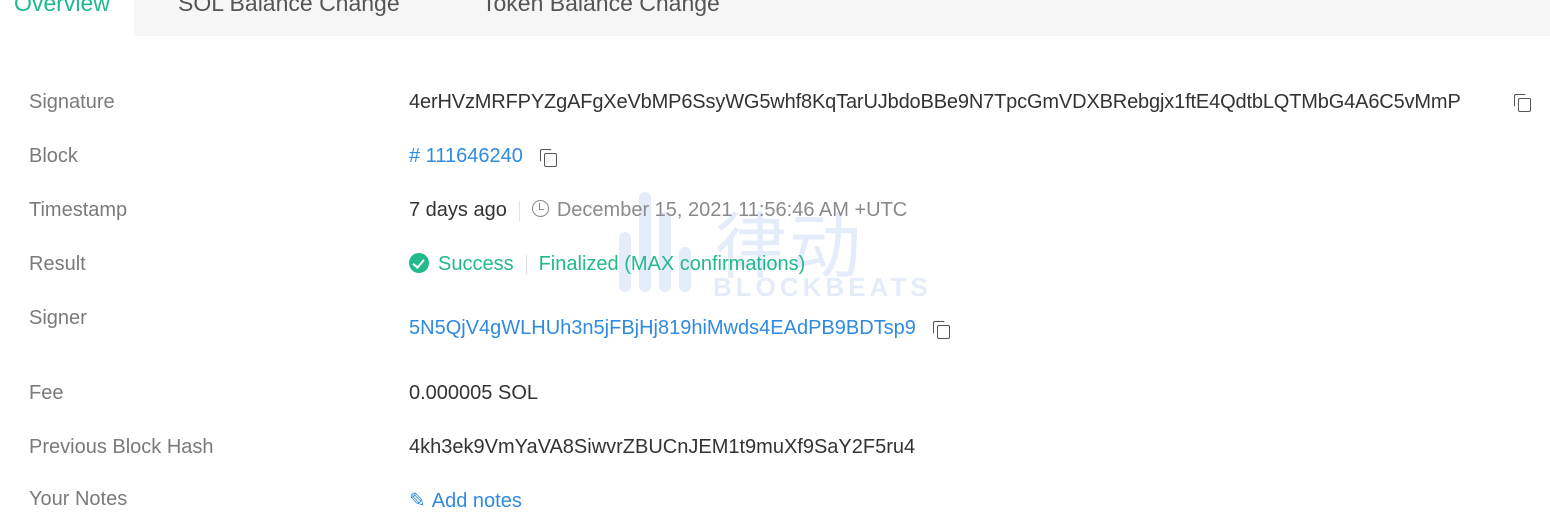 The image size is (1550, 520). Describe the element at coordinates (775, 157) in the screenshot. I see `block-row: Block # 111646240` at that location.